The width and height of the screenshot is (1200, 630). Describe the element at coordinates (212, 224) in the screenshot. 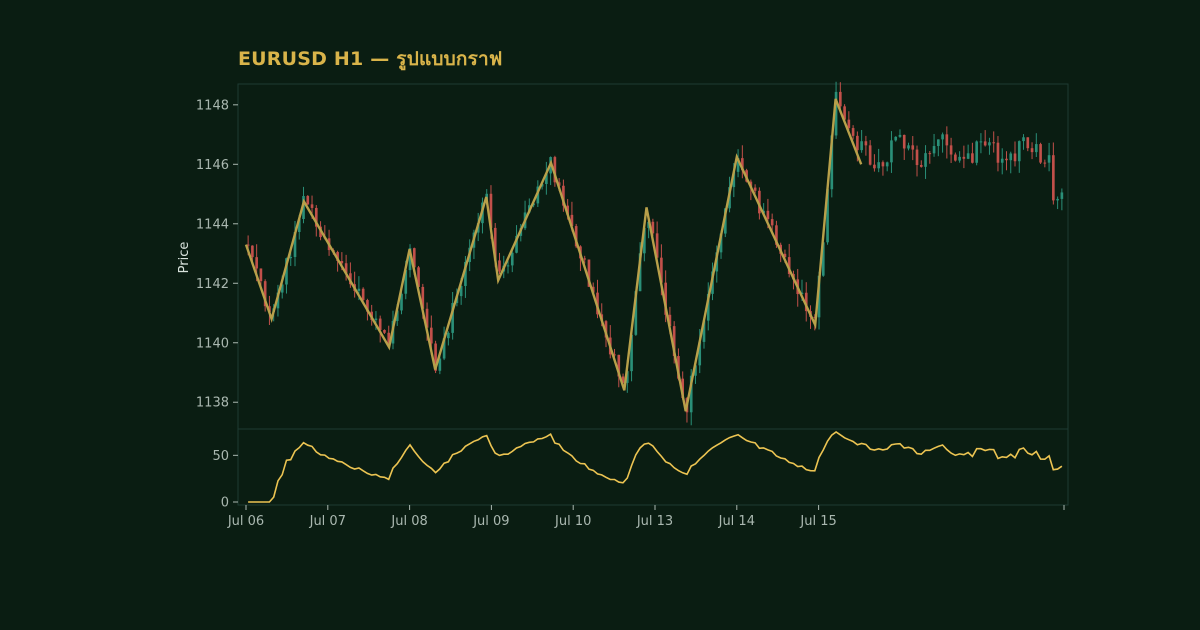

I see `price-tick-label: 1144` at that location.